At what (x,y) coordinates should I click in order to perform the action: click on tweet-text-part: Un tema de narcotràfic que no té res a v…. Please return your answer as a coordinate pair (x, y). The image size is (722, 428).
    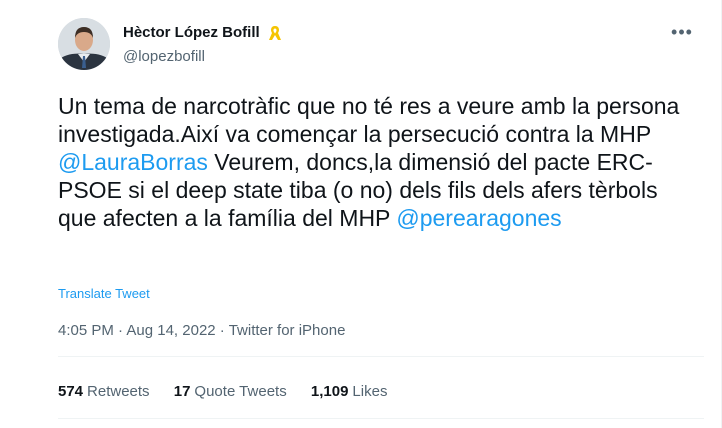
    Looking at the image, I should click on (369, 120).